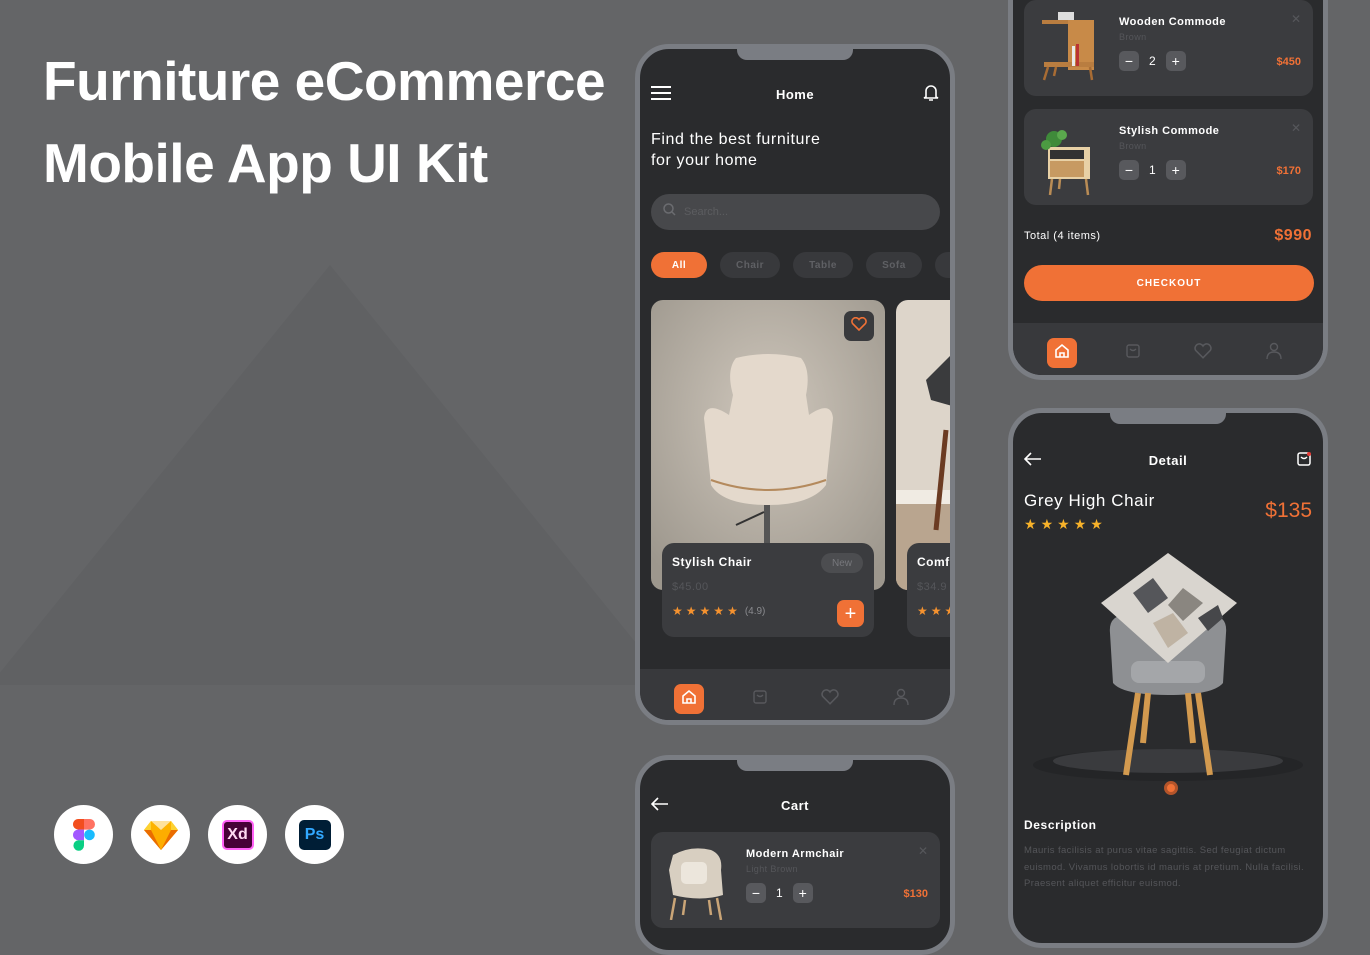 The height and width of the screenshot is (955, 1370). I want to click on product-name: Grey High Chair, so click(1089, 500).